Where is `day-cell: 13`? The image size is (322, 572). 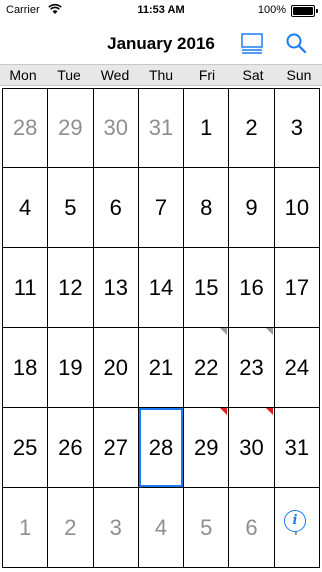 day-cell: 13 is located at coordinates (116, 287).